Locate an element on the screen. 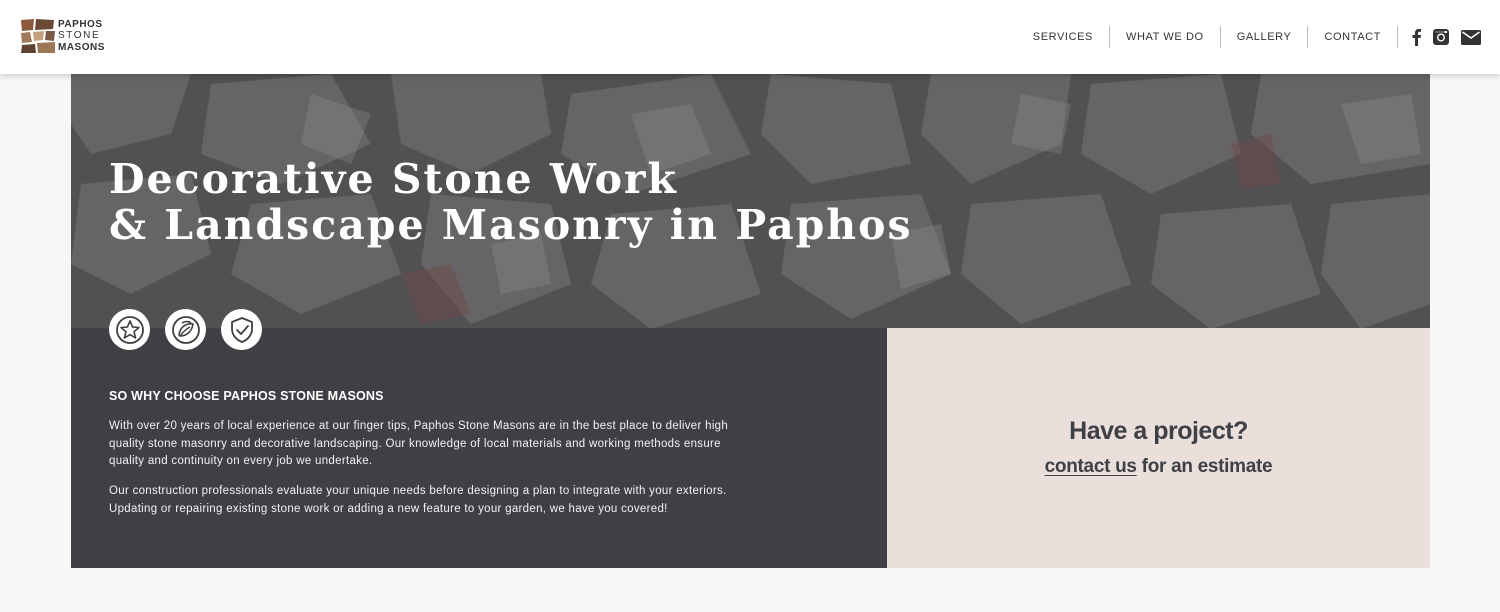 Image resolution: width=1500 pixels, height=612 pixels. instagram-icon is located at coordinates (1441, 37).